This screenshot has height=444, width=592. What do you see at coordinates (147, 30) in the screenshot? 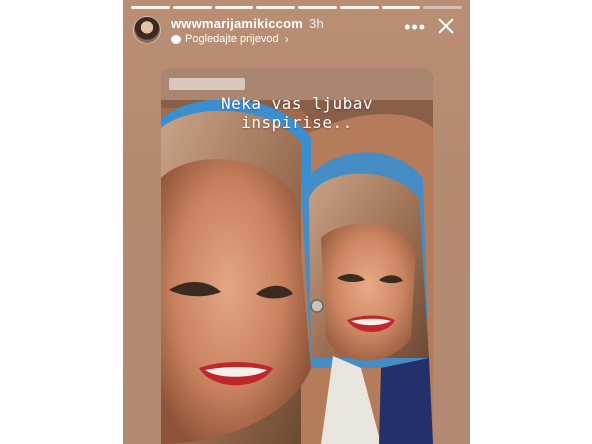
I see `avatar` at bounding box center [147, 30].